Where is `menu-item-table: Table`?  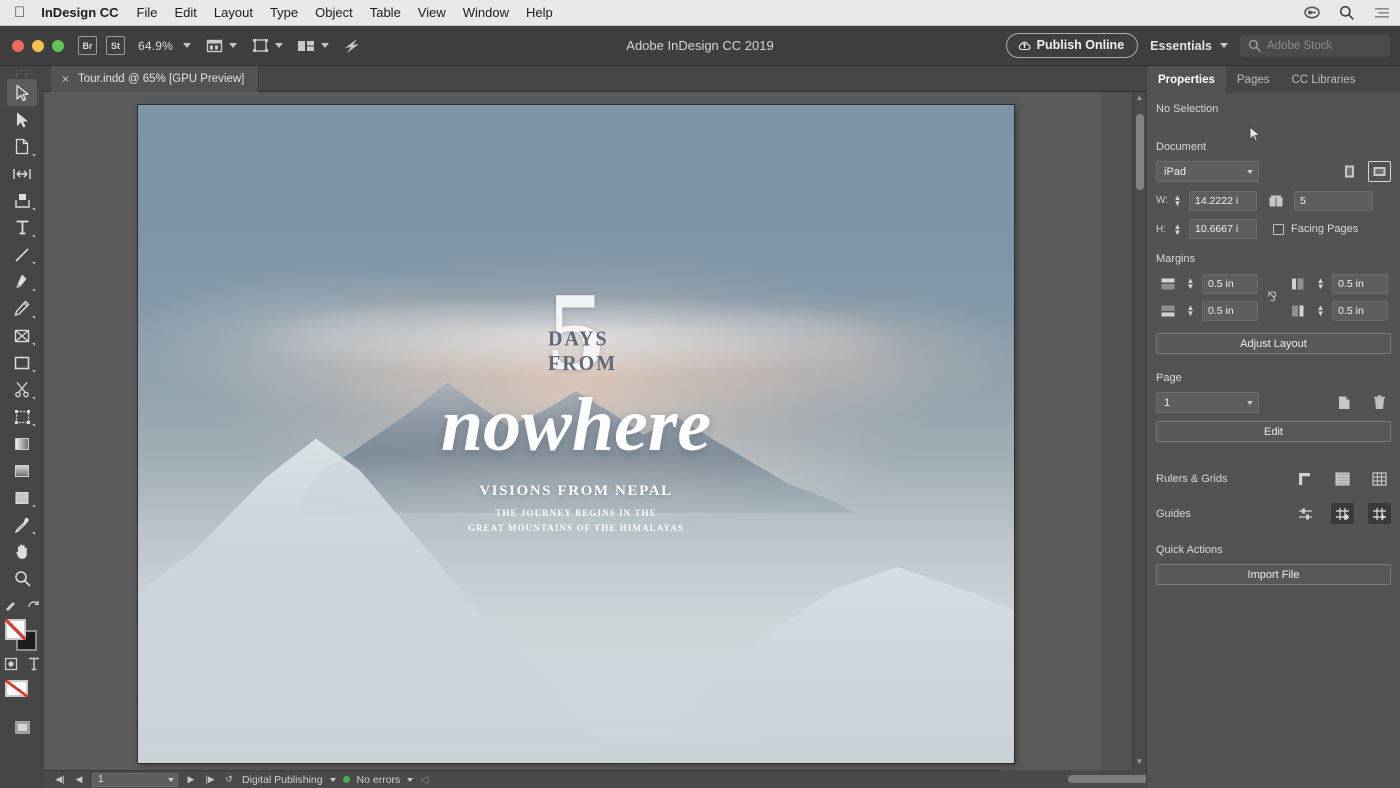
menu-item-table: Table is located at coordinates (385, 12).